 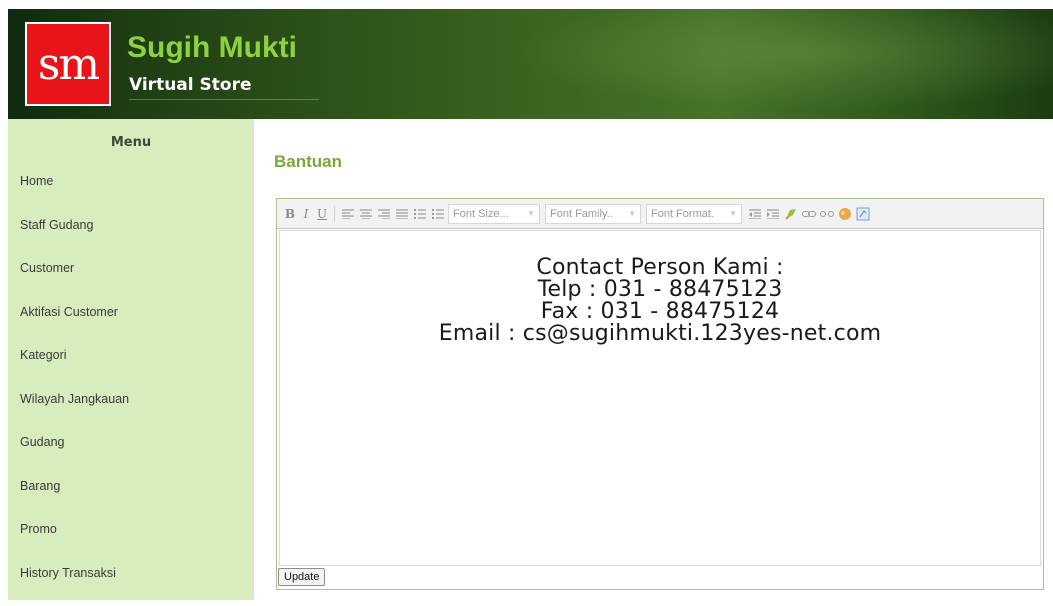 What do you see at coordinates (224, 99) in the screenshot?
I see `brand-divider` at bounding box center [224, 99].